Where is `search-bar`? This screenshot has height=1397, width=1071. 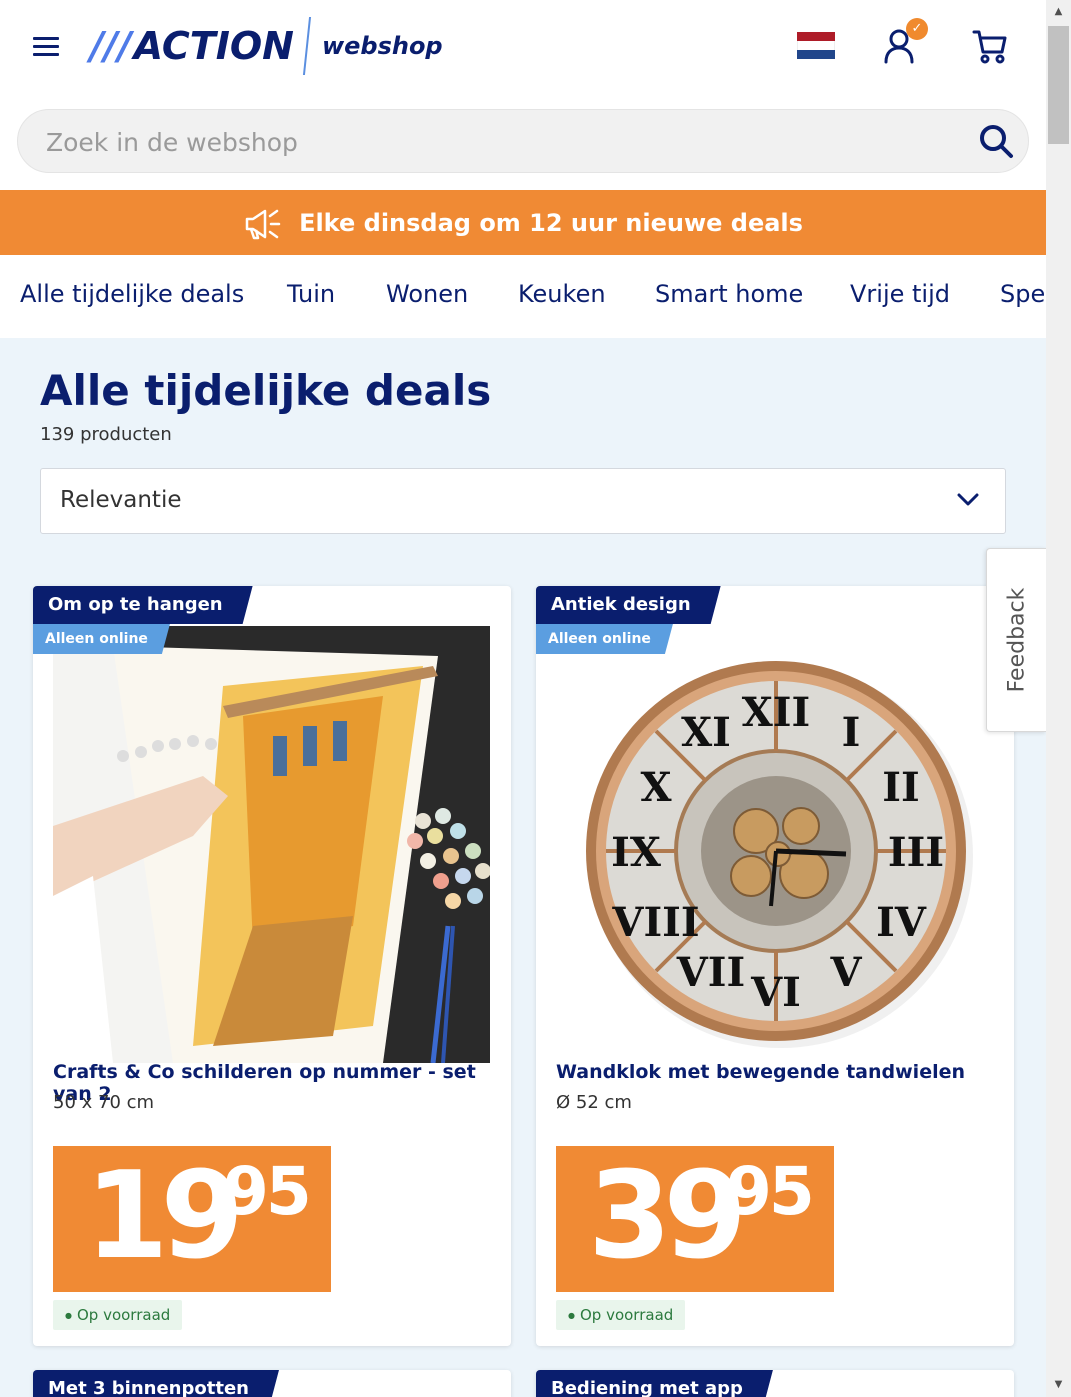
search-bar is located at coordinates (523, 141).